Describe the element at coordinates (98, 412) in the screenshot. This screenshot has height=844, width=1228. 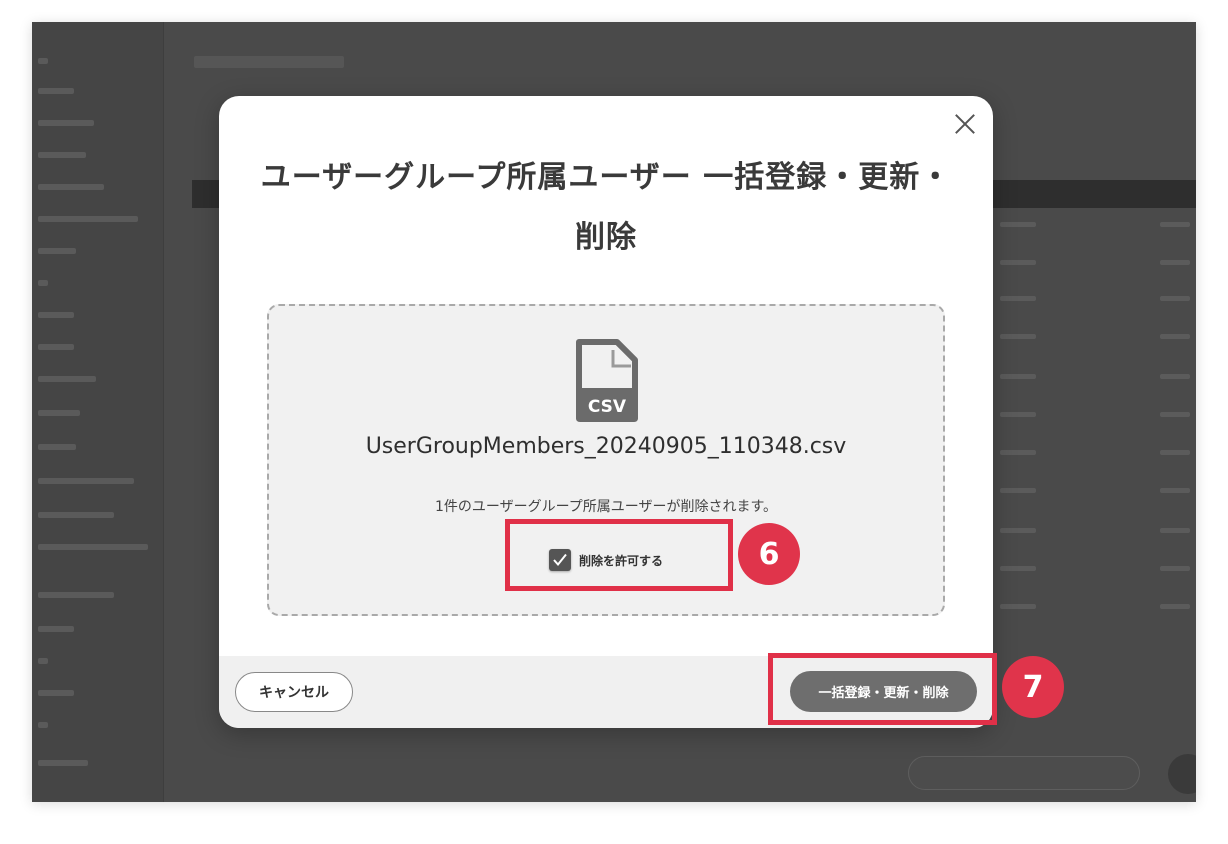
I see `background-sidebar` at that location.